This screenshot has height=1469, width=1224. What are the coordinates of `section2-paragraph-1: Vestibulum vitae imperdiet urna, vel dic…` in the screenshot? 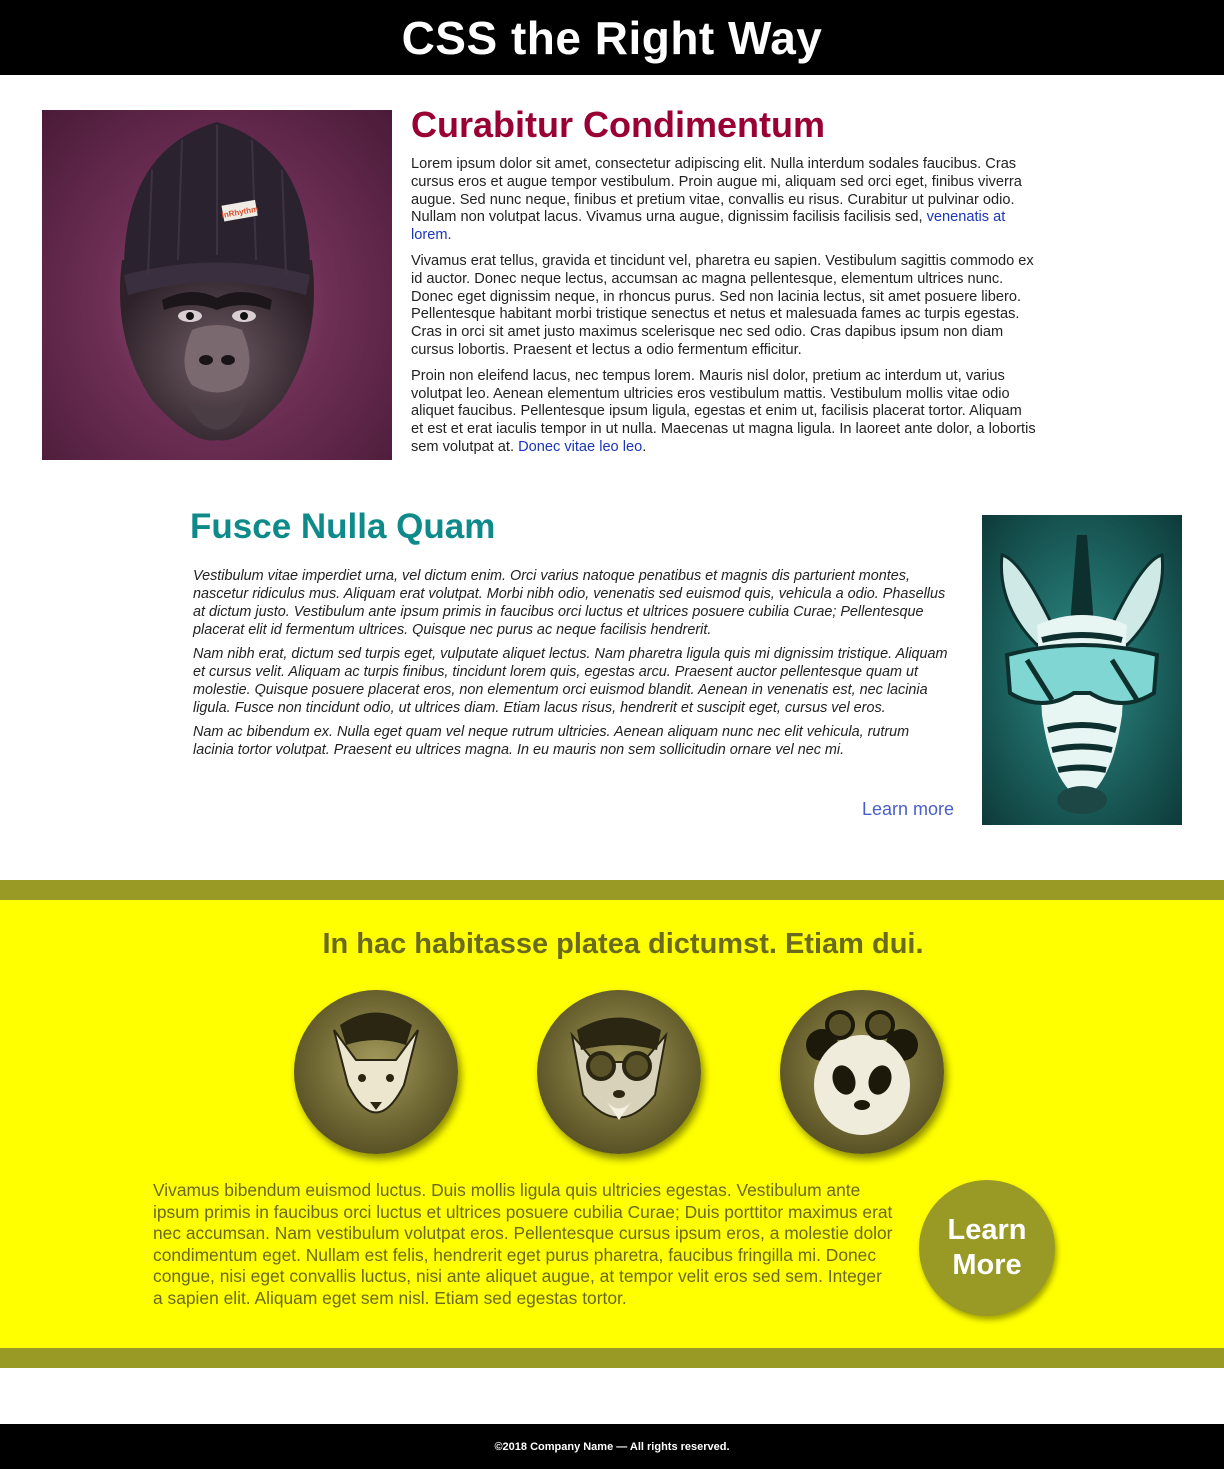 It's located at (569, 603).